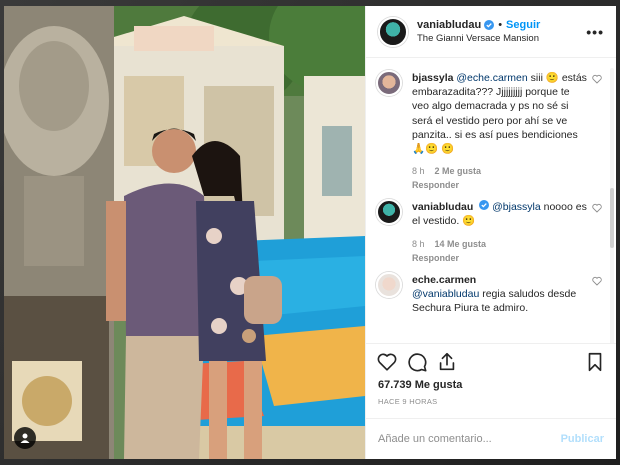 Image resolution: width=620 pixels, height=465 pixels. What do you see at coordinates (595, 32) in the screenshot?
I see `more-options-icon: •••` at bounding box center [595, 32].